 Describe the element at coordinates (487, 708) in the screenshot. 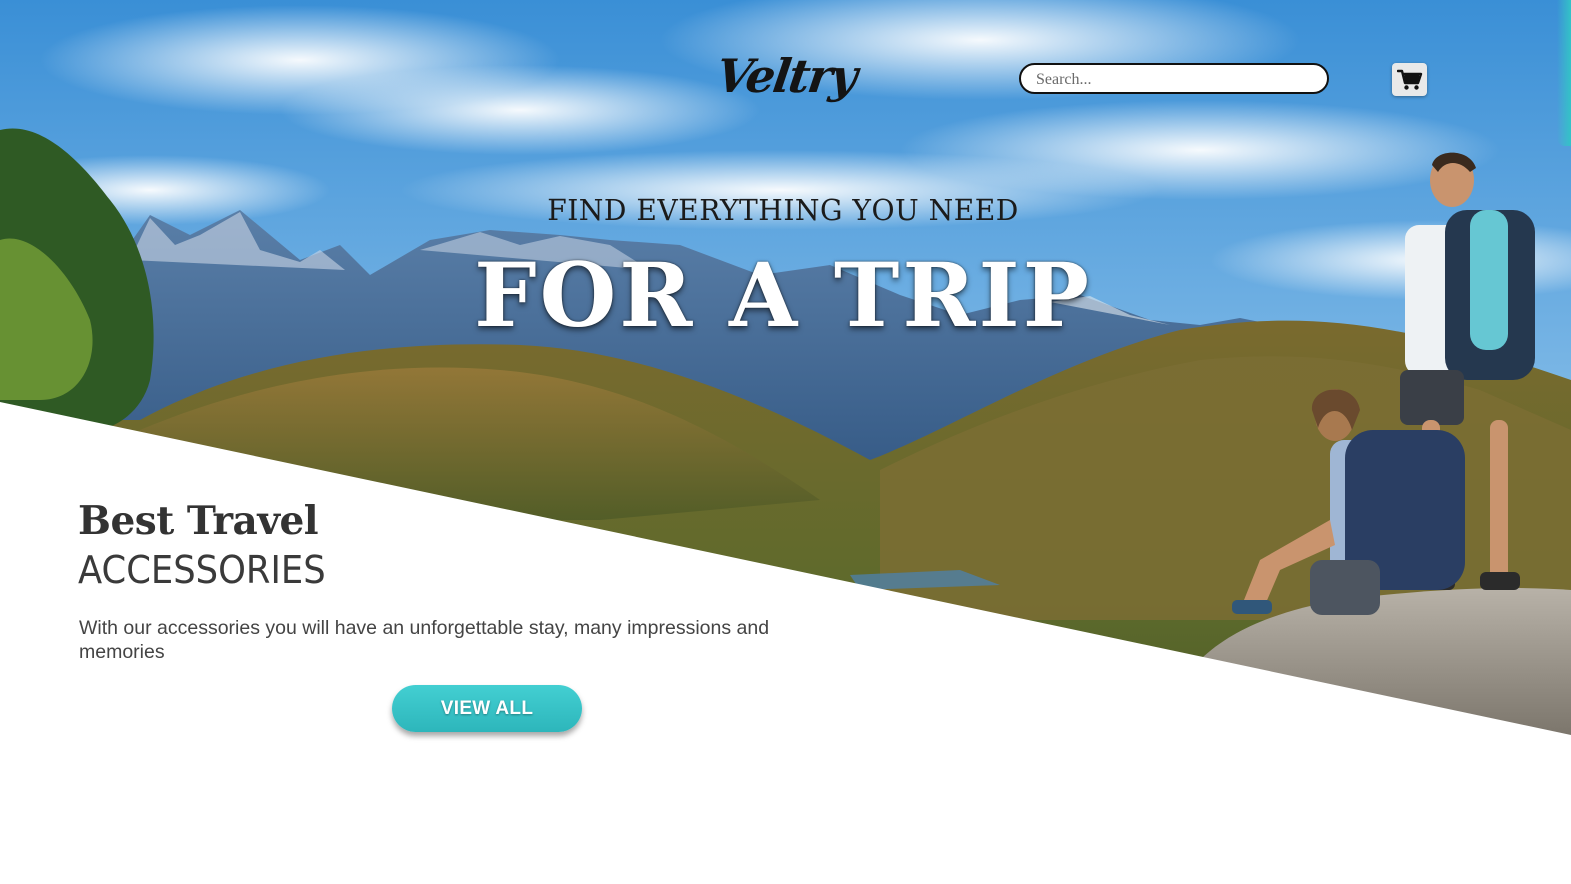

I see `view-all-button: VIEW ALL` at that location.